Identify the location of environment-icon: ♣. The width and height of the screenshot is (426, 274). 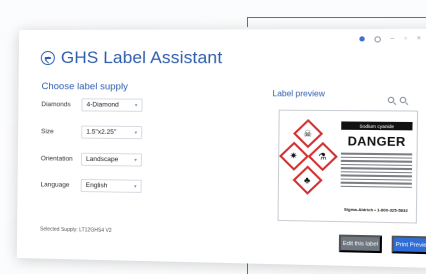
(307, 180).